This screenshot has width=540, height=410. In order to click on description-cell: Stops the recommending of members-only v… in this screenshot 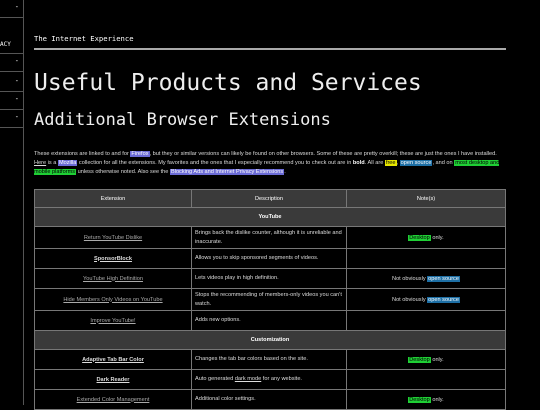, I will do `click(269, 299)`.